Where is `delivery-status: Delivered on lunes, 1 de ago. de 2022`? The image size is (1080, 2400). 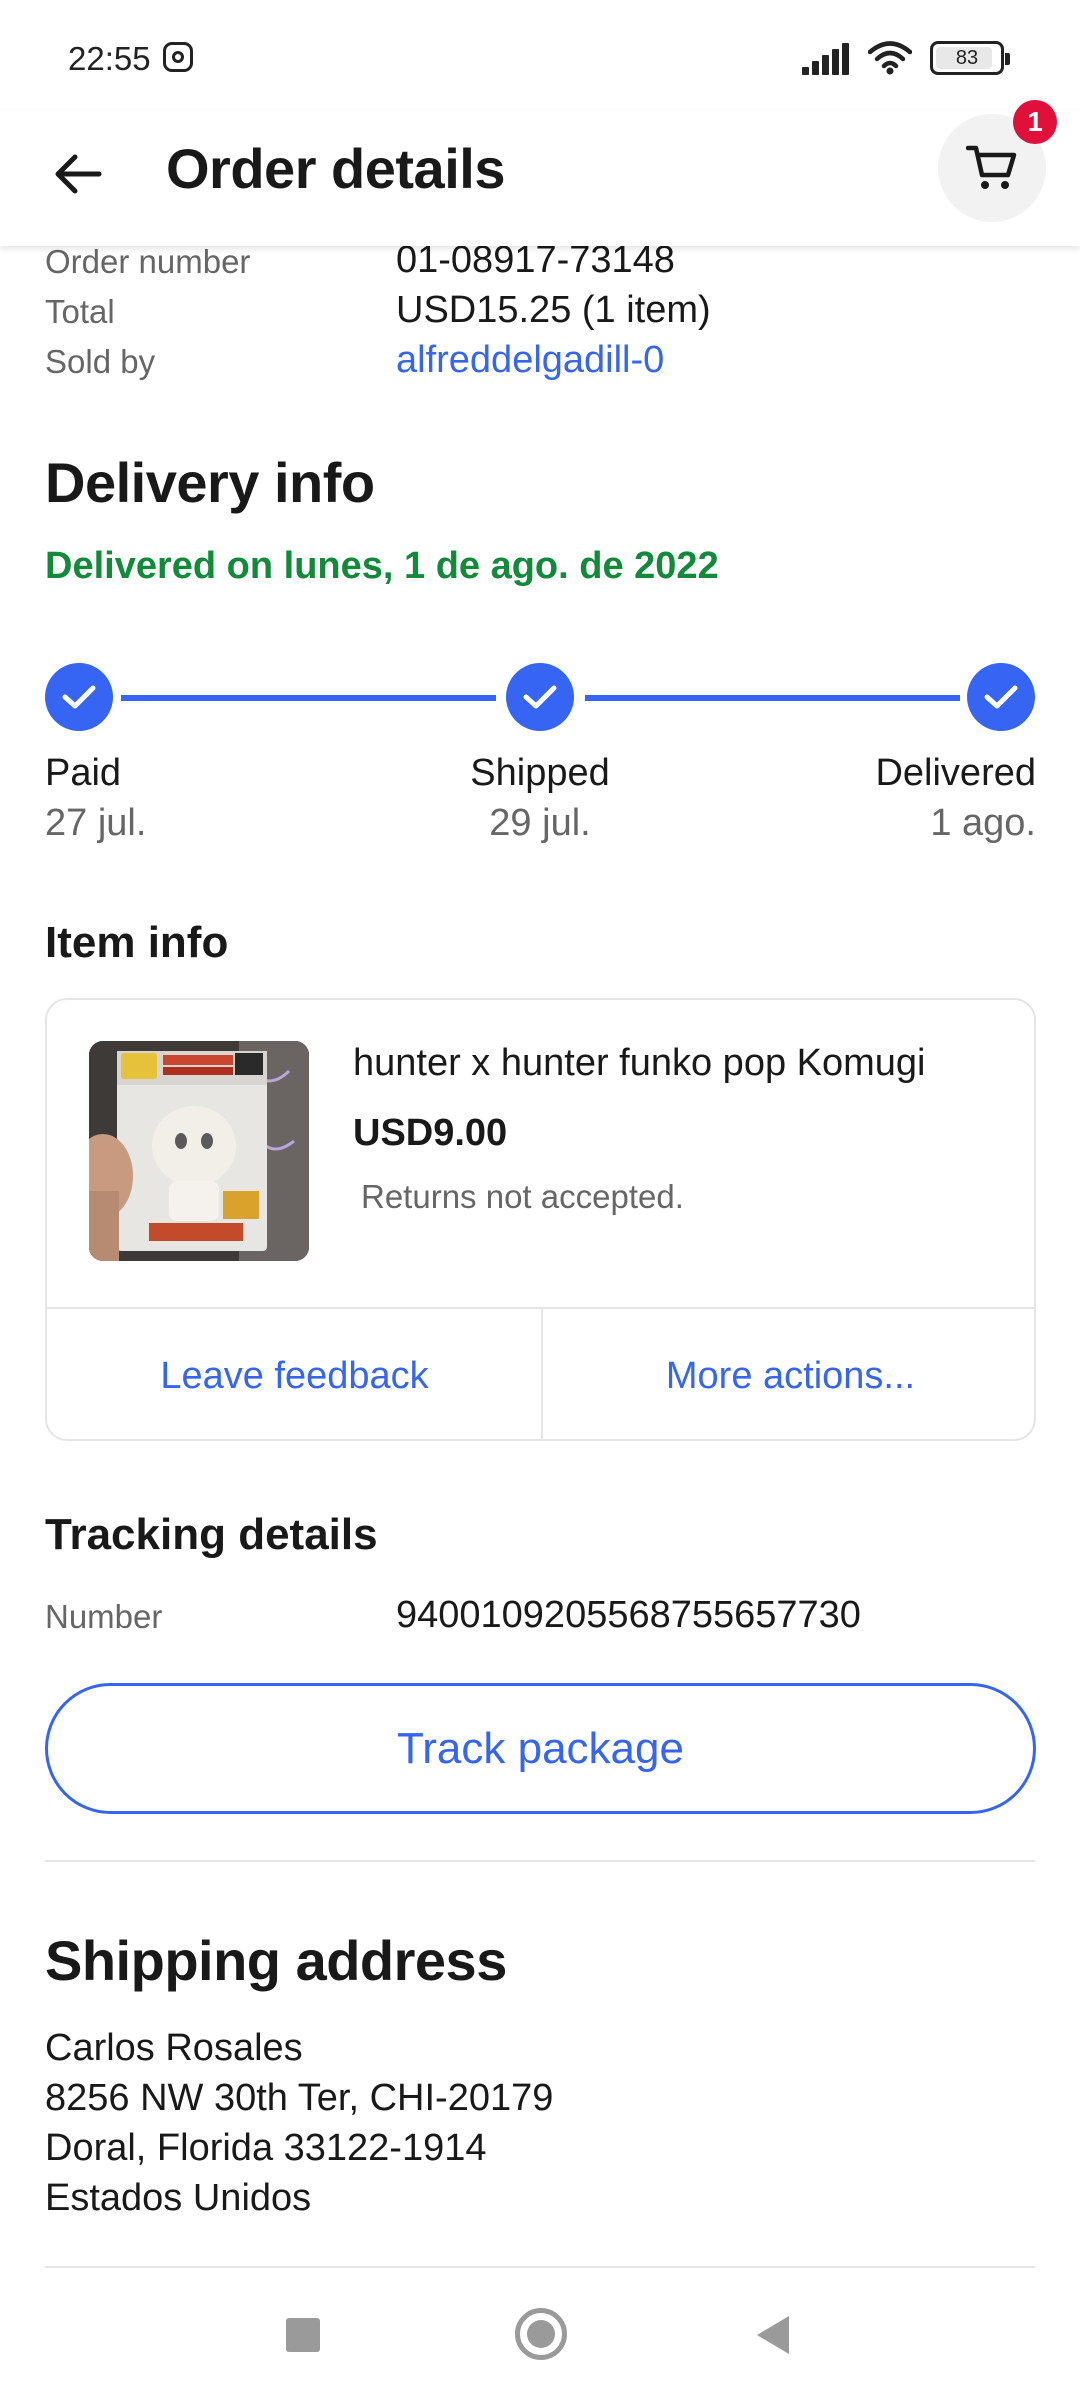
delivery-status: Delivered on lunes, 1 de ago. de 2022 is located at coordinates (382, 566).